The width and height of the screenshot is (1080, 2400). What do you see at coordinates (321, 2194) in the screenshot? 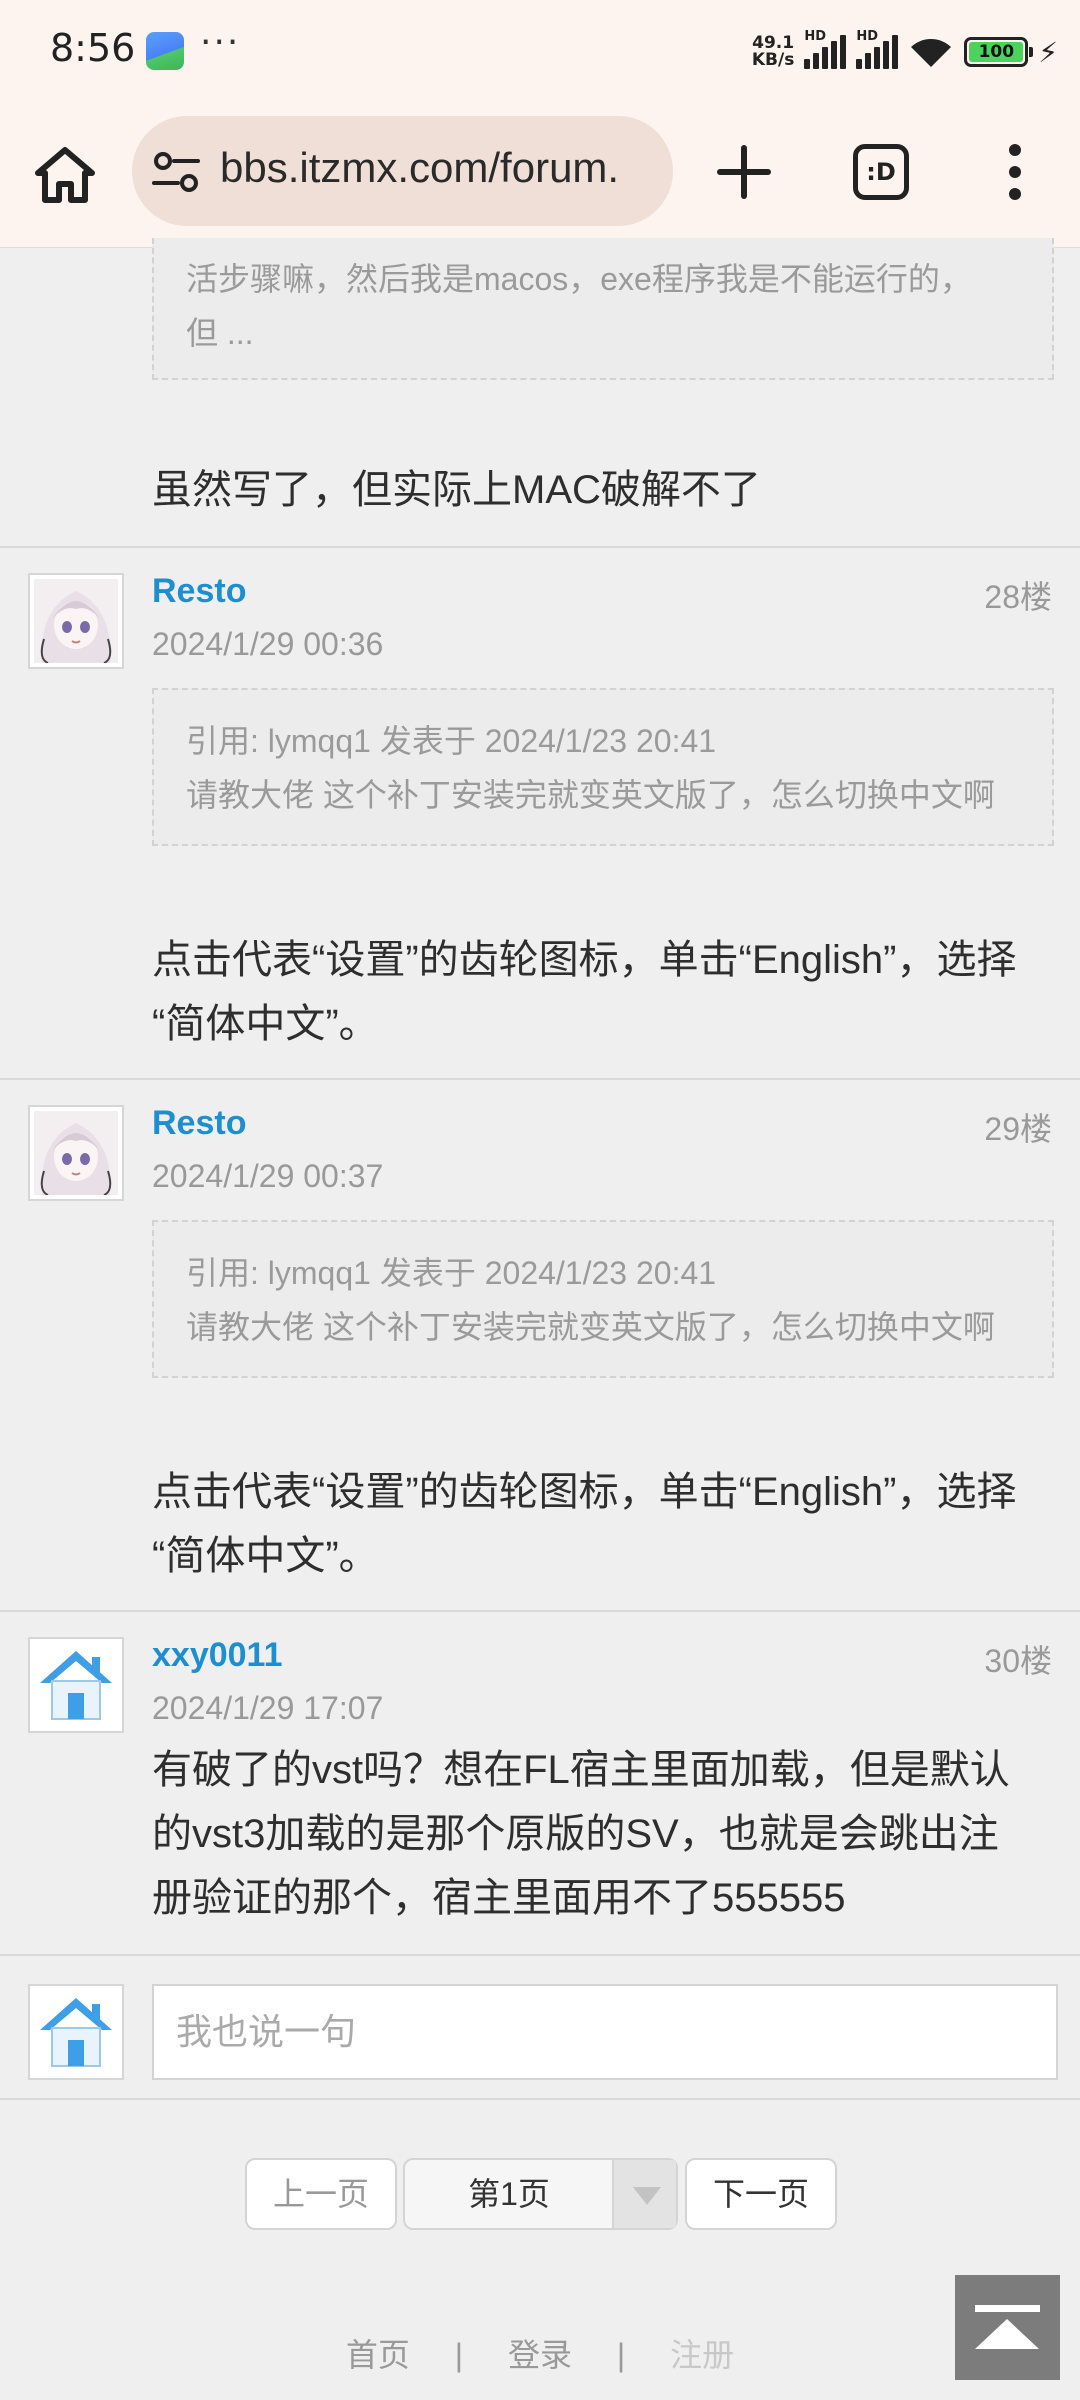
I see `prev-page-button: 上一页` at bounding box center [321, 2194].